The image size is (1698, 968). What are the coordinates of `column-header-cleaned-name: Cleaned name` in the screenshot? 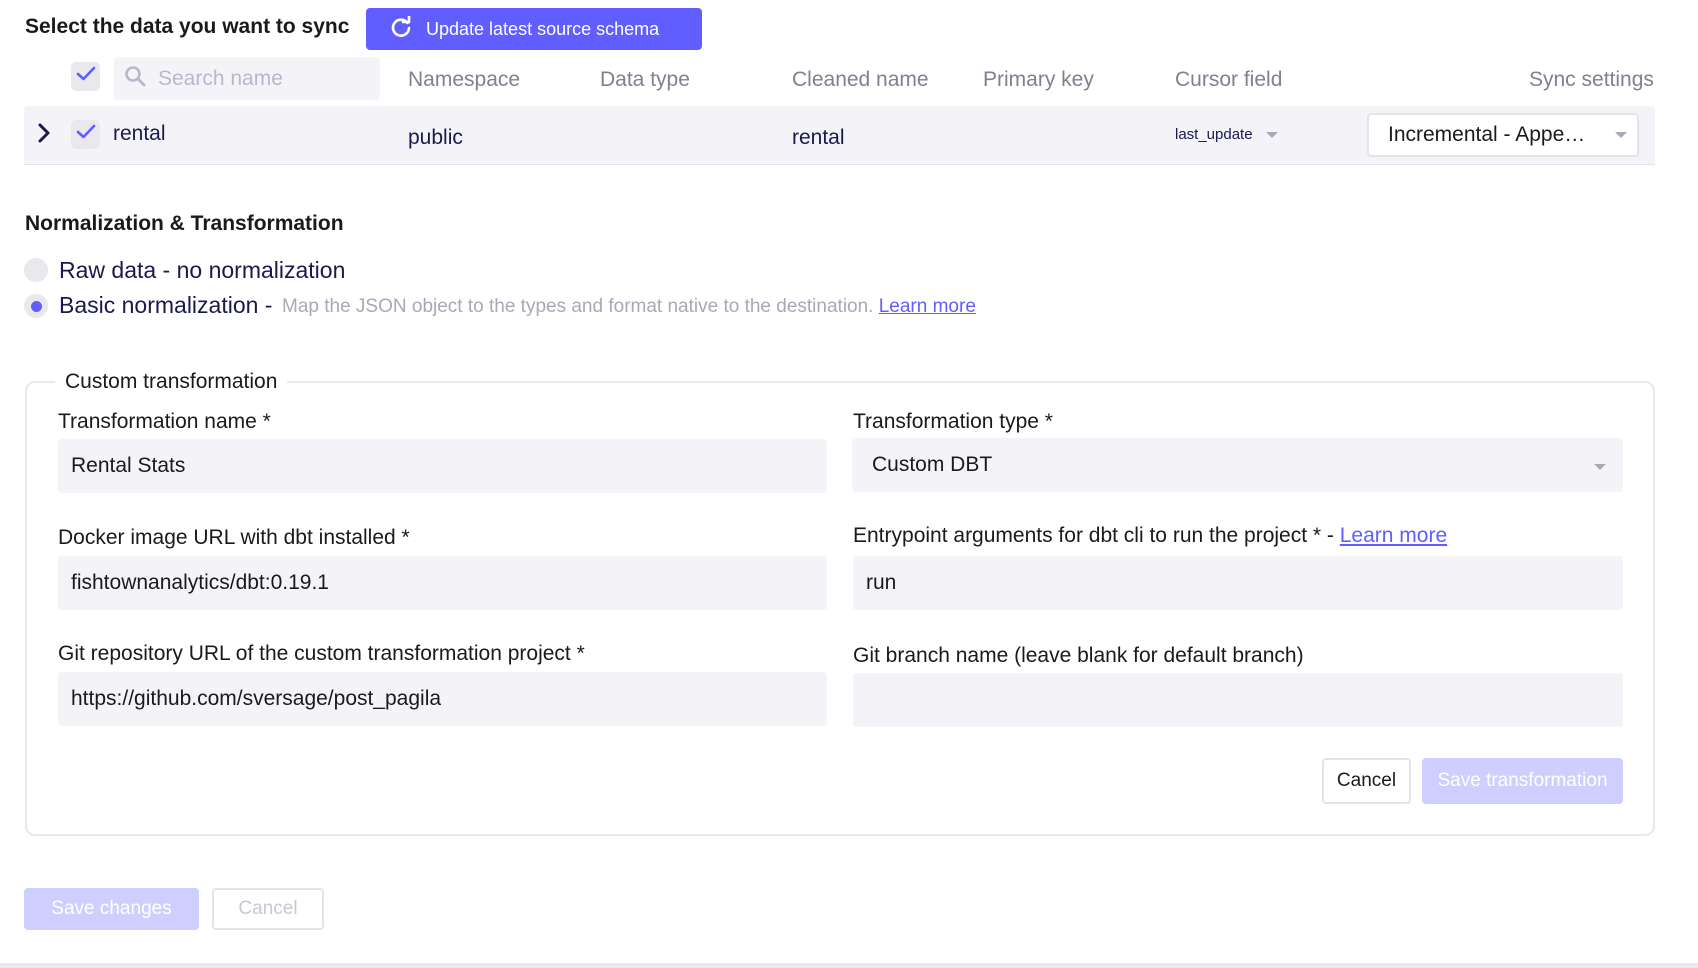 It's located at (860, 80).